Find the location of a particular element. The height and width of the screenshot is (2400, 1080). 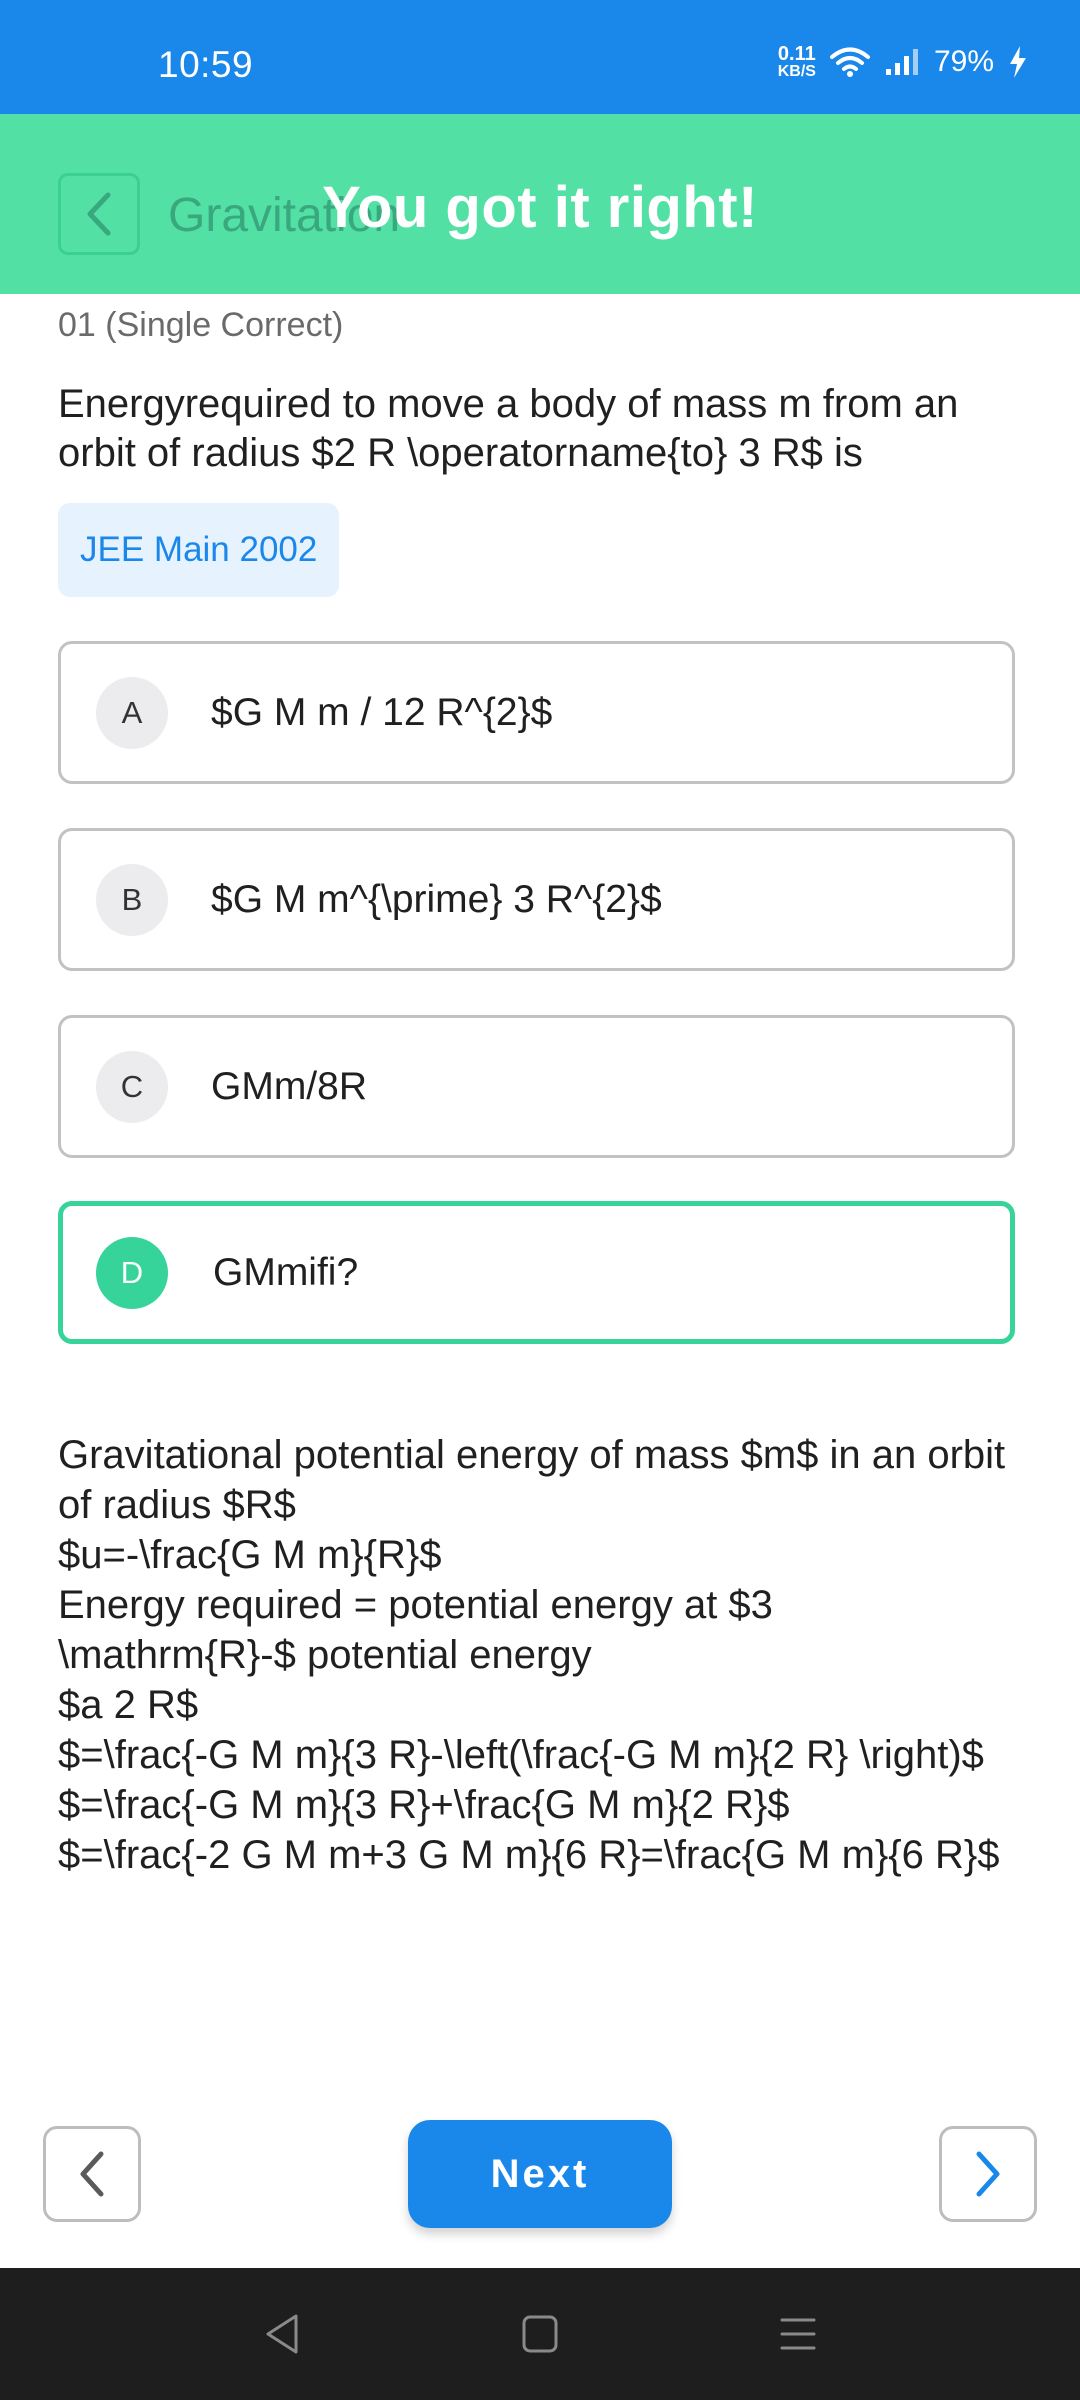

answer-toast-header: Gravitation You got it right! is located at coordinates (540, 204).